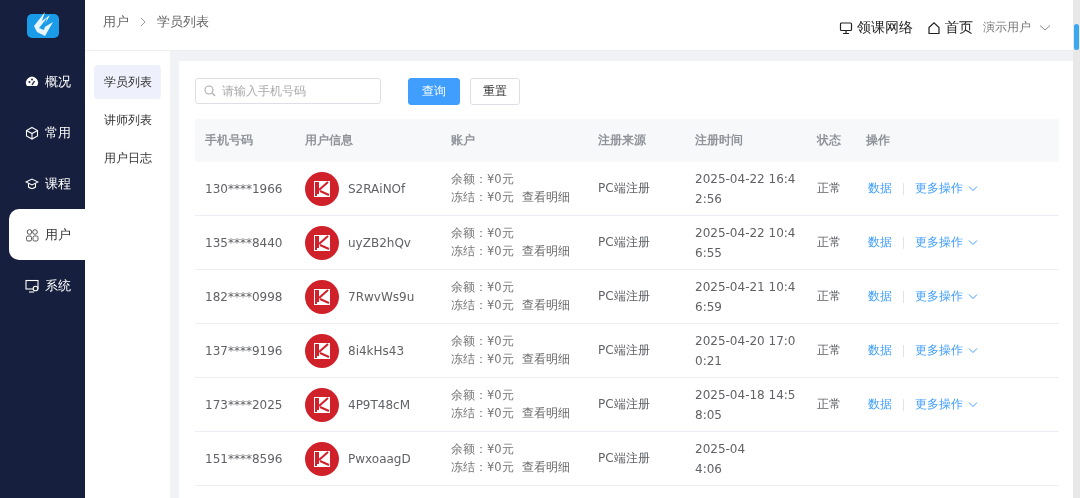 The height and width of the screenshot is (498, 1080). Describe the element at coordinates (127, 82) in the screenshot. I see `submenu-item: 学员列表` at that location.